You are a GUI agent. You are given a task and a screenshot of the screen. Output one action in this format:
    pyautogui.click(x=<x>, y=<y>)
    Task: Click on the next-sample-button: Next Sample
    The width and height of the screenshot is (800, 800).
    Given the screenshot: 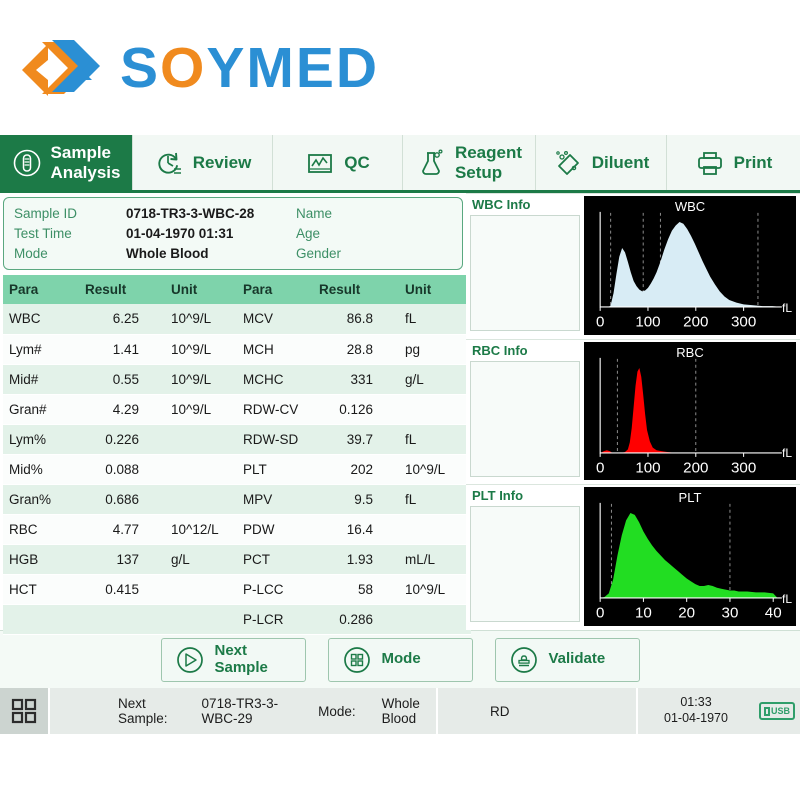 What is the action you would take?
    pyautogui.click(x=233, y=659)
    